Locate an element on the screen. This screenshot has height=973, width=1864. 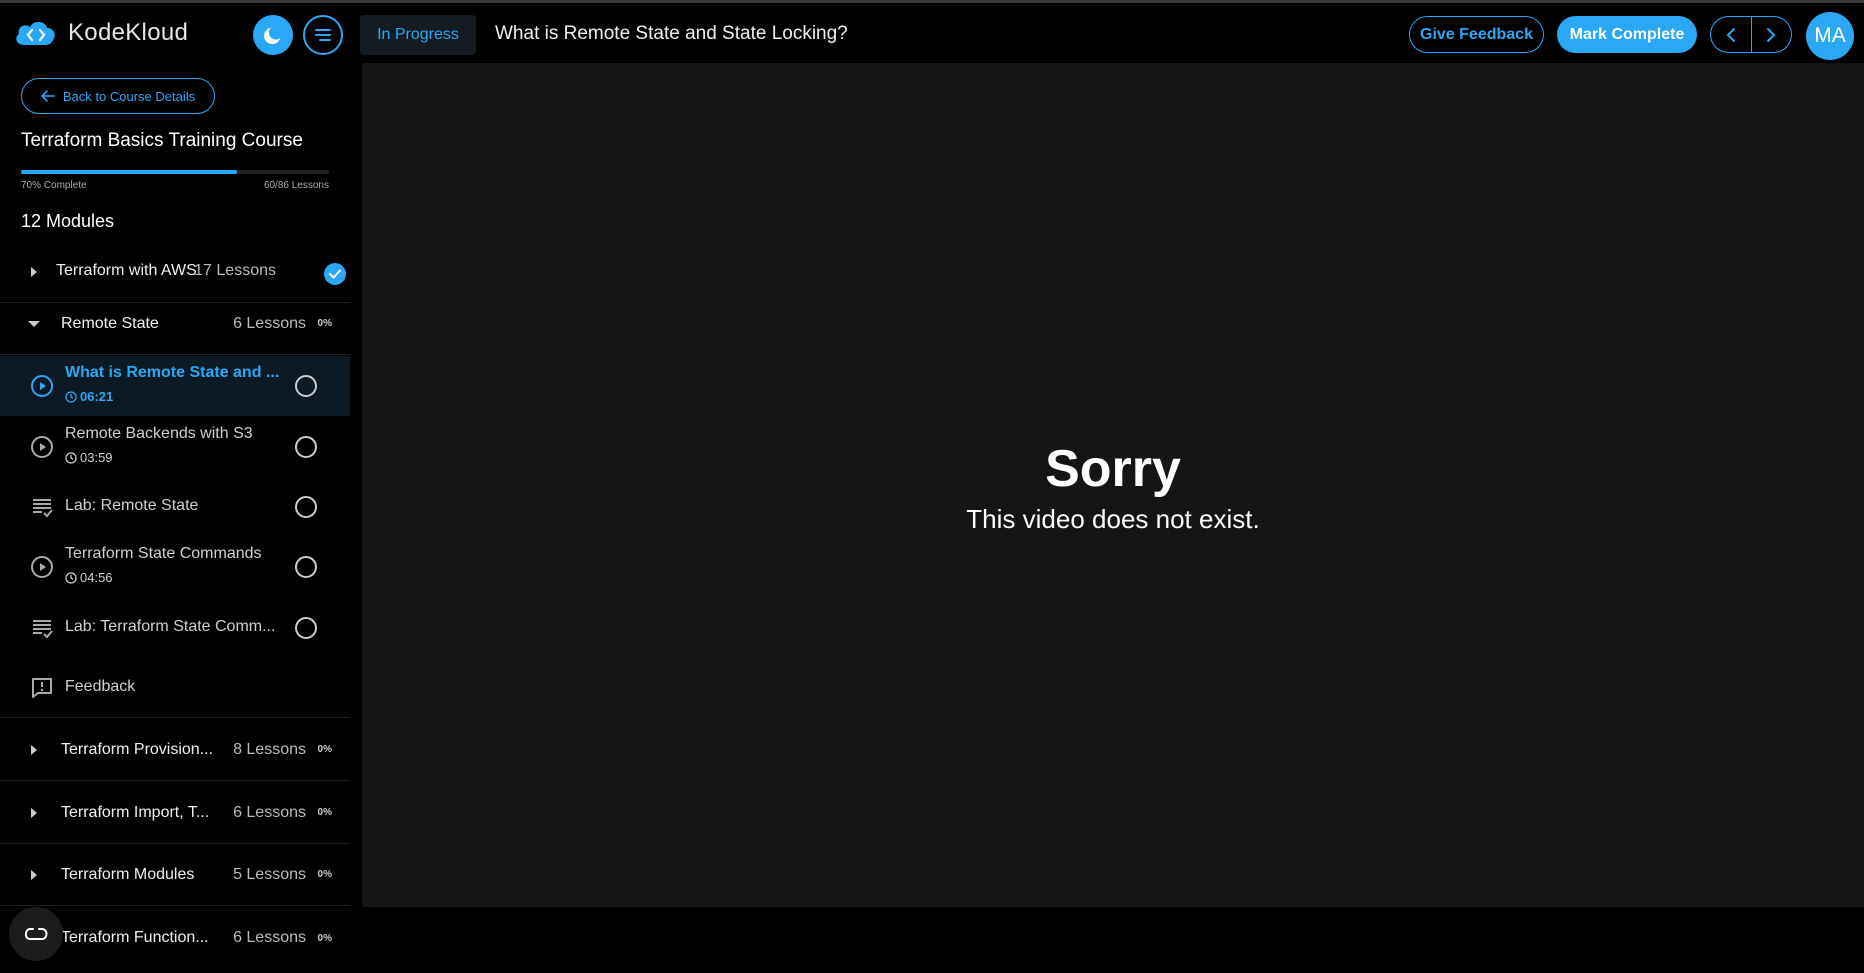
lesson-duration: 03:59 is located at coordinates (89, 457).